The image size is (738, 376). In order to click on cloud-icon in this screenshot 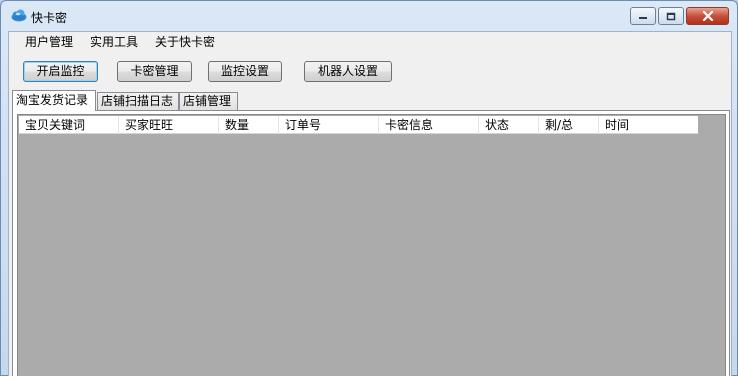, I will do `click(19, 15)`.